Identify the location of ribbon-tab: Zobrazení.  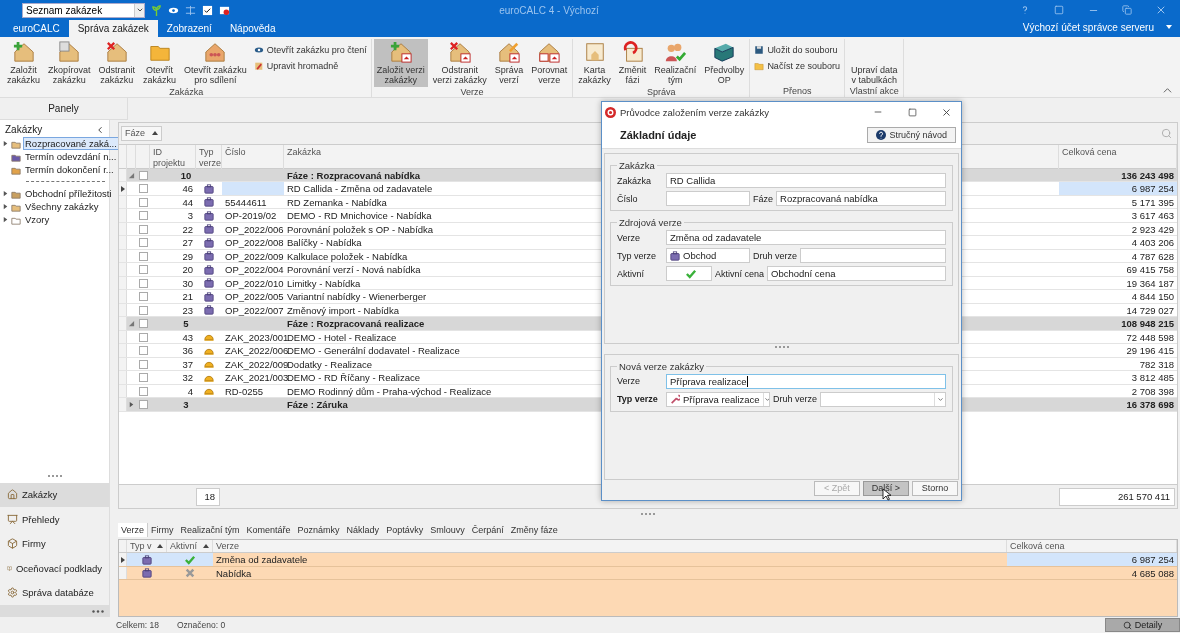
(189, 28).